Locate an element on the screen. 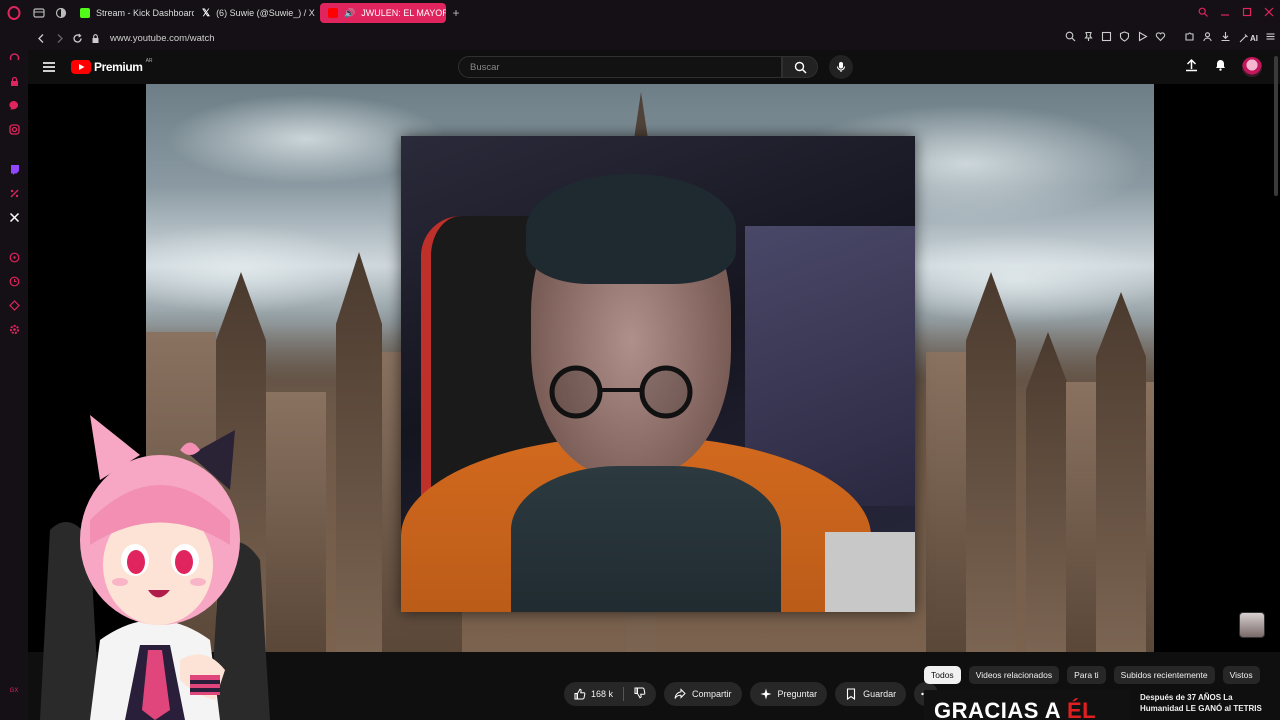 The image size is (1280, 720). chip-para-ti: Para ti is located at coordinates (1086, 675).